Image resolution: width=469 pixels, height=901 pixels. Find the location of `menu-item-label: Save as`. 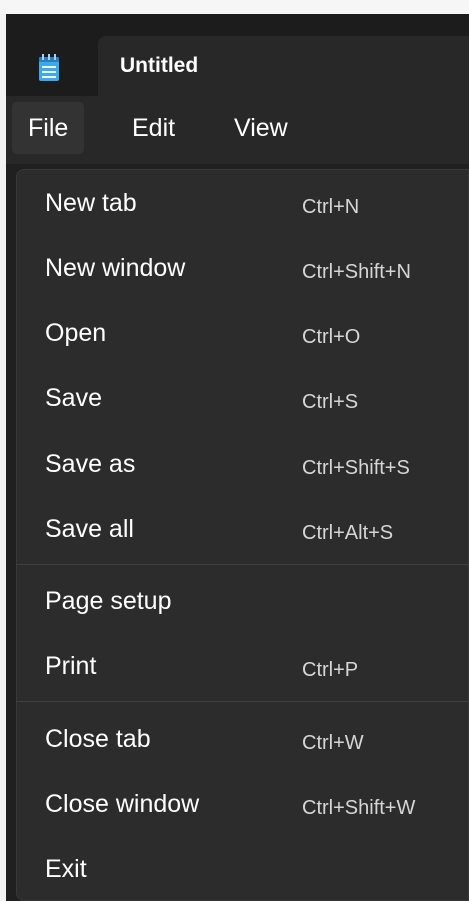

menu-item-label: Save as is located at coordinates (90, 464).